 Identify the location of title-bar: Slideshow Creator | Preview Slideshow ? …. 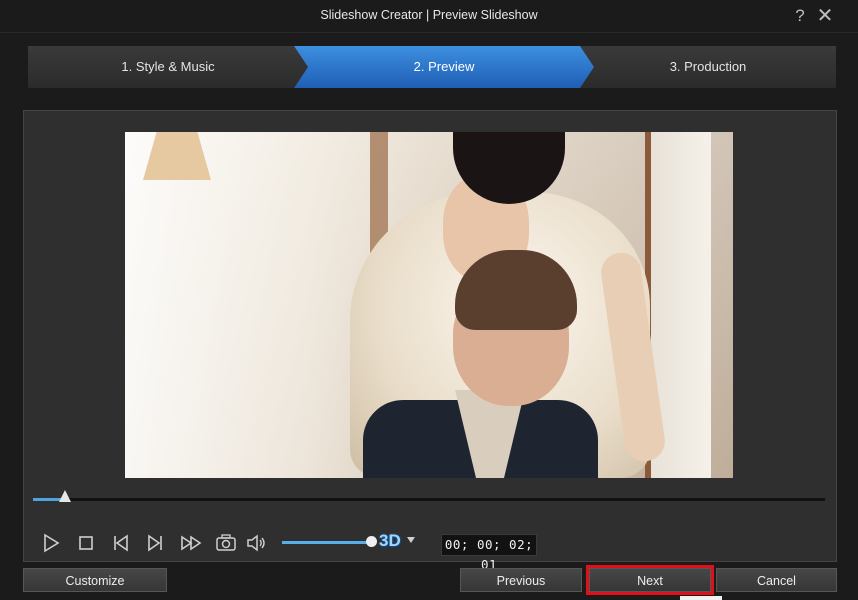
(429, 16).